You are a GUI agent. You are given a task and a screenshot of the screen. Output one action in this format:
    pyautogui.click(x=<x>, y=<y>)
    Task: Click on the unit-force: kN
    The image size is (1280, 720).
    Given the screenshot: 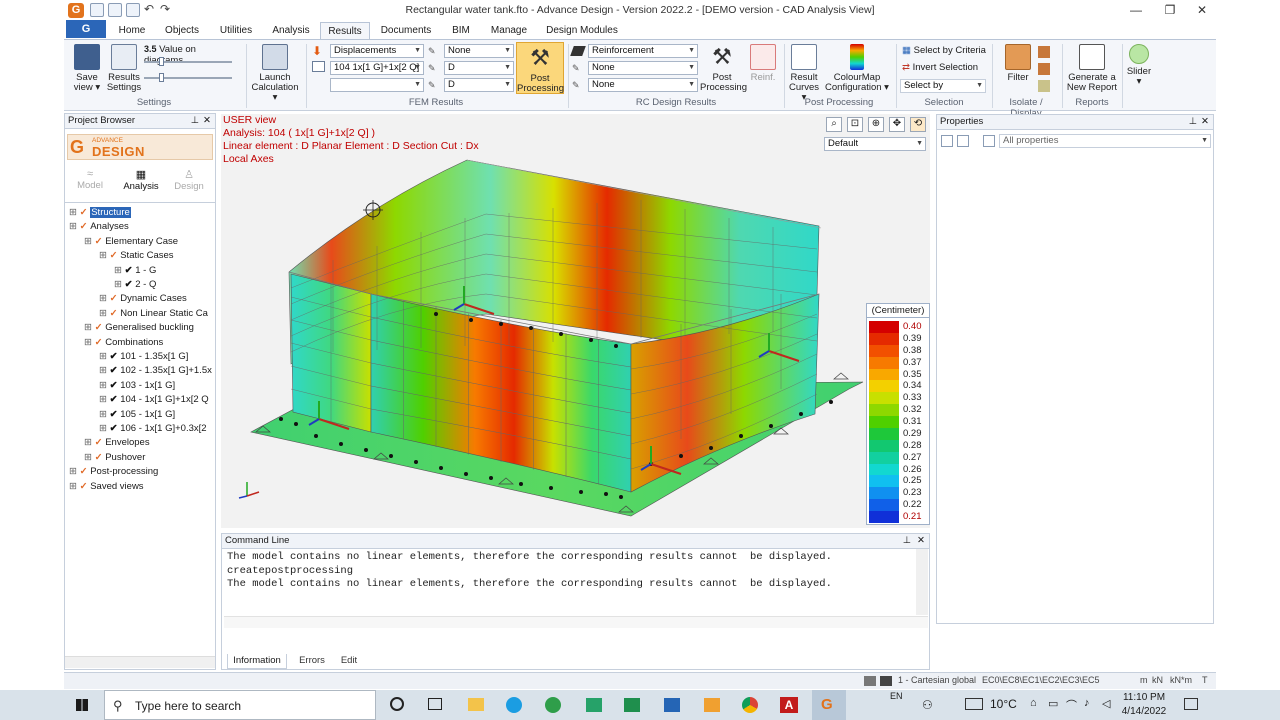 What is the action you would take?
    pyautogui.click(x=1157, y=680)
    